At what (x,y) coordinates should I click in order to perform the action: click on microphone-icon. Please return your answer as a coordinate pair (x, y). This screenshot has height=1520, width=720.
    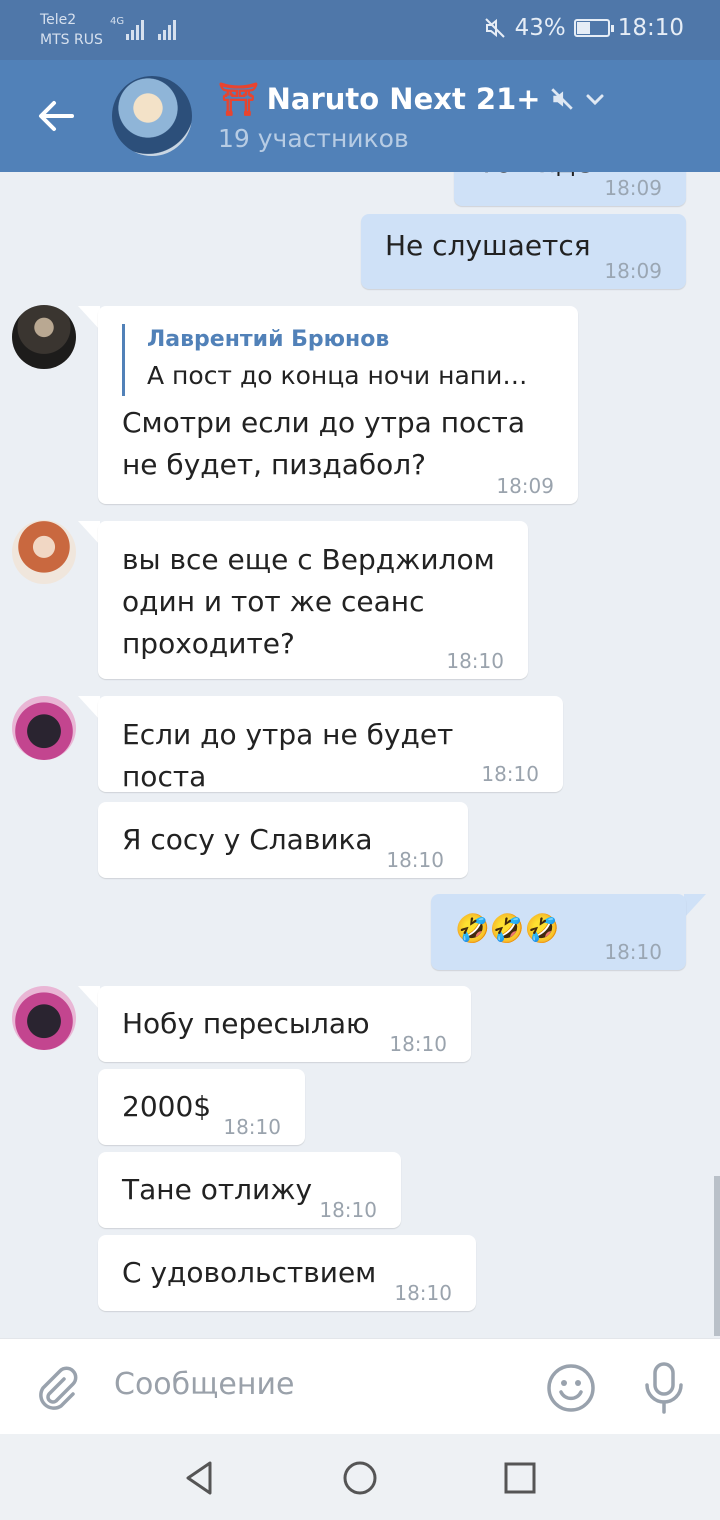
    Looking at the image, I should click on (664, 1388).